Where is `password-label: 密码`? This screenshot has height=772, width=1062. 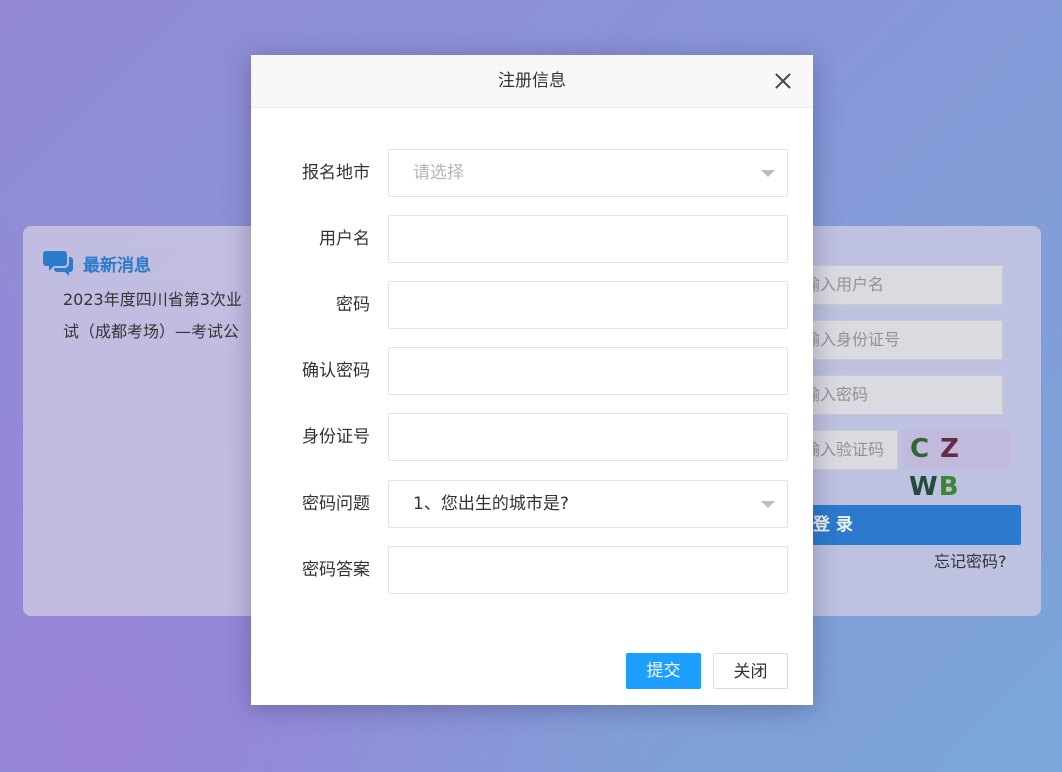
password-label: 密码 is located at coordinates (353, 305).